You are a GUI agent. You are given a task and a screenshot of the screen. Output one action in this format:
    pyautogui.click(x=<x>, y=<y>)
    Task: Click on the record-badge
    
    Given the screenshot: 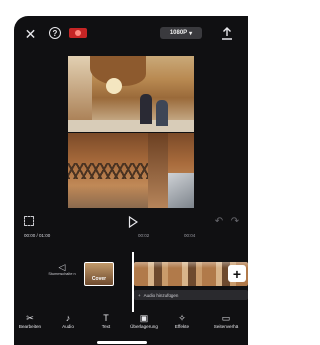 What is the action you would take?
    pyautogui.click(x=78, y=33)
    